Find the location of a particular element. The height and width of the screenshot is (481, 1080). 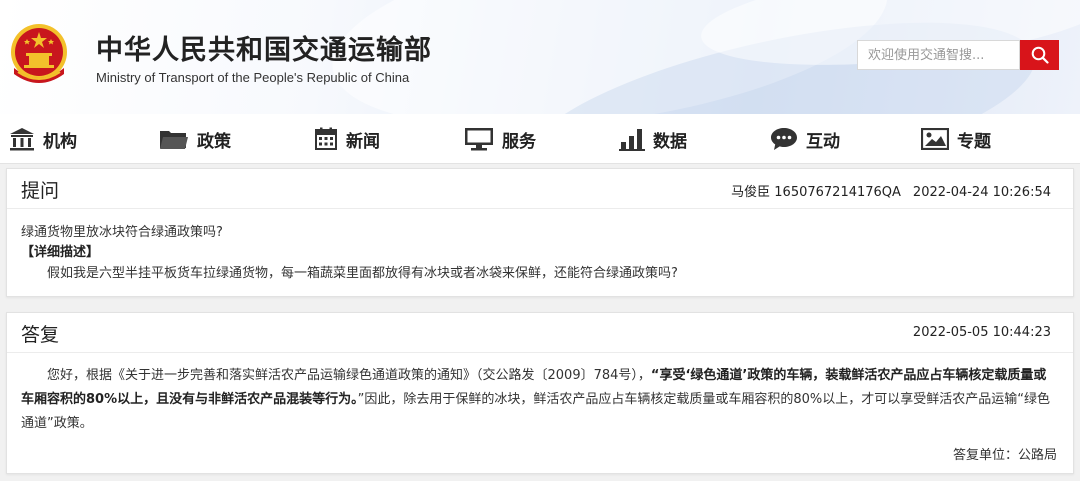

answer-signature: 答复单位：公路局 is located at coordinates (1004, 455).